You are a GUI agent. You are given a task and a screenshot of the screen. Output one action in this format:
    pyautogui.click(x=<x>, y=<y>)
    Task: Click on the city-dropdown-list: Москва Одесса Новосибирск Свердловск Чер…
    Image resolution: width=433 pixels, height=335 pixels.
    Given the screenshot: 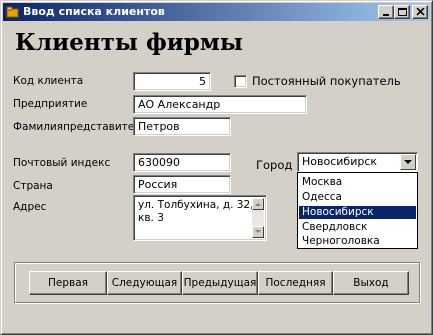 What is the action you would take?
    pyautogui.click(x=357, y=210)
    